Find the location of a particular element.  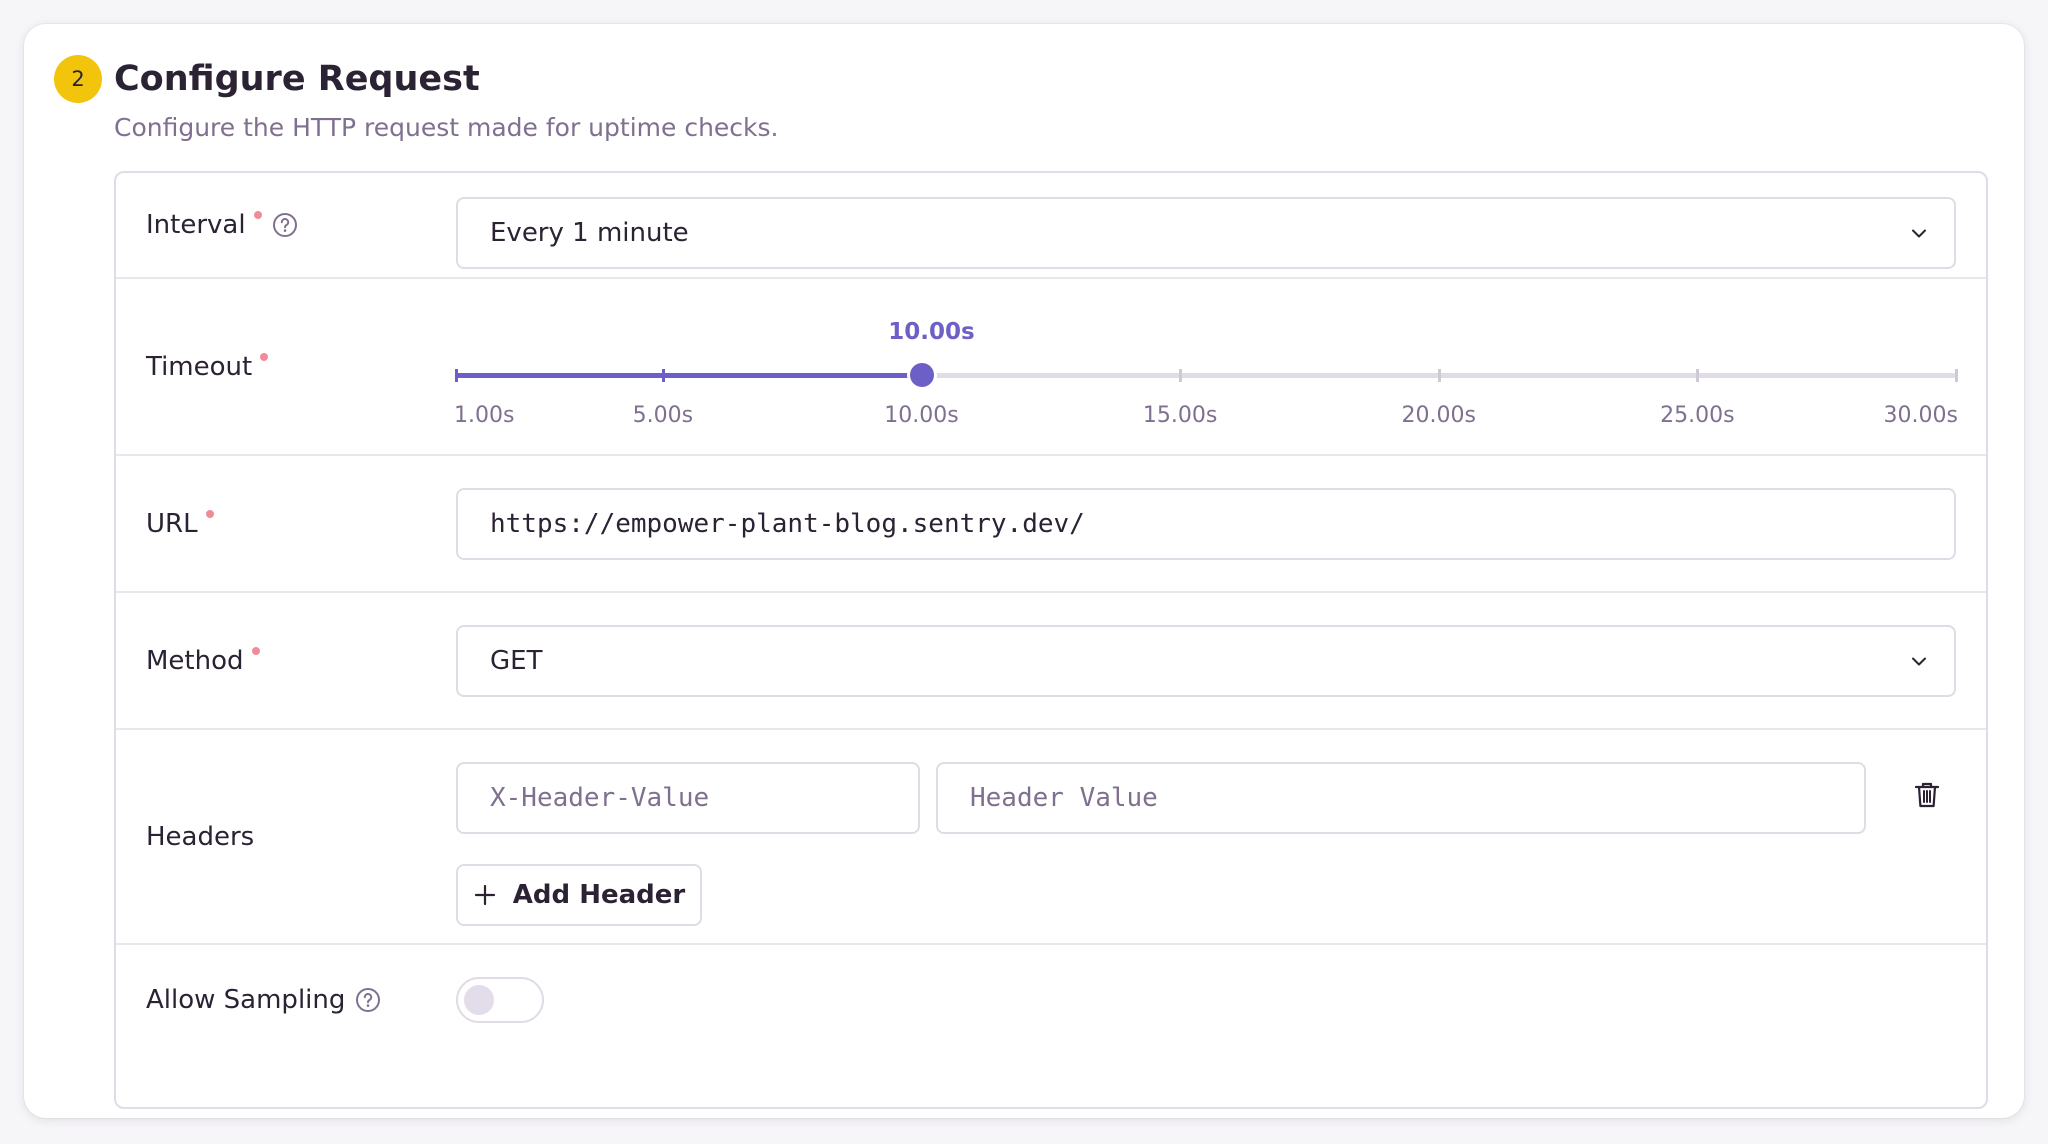

trash-icon is located at coordinates (1927, 795).